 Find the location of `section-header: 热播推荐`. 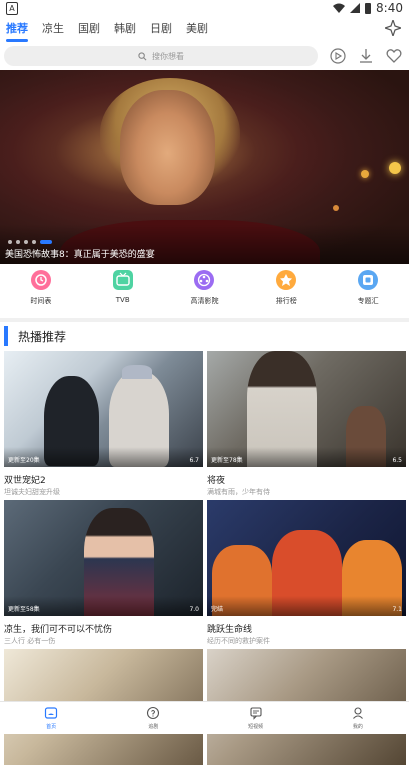

section-header: 热播推荐 is located at coordinates (35, 336).